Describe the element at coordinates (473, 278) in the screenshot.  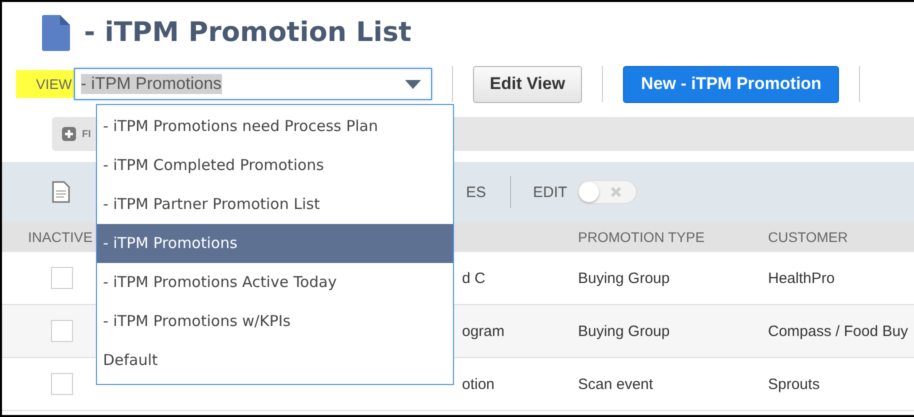
I see `table-cell-text: d C` at that location.